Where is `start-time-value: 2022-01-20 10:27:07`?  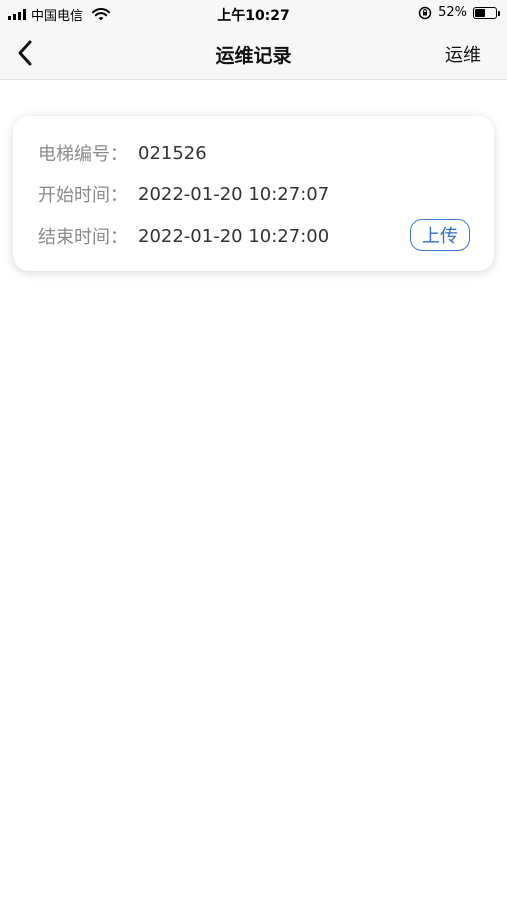 start-time-value: 2022-01-20 10:27:07 is located at coordinates (234, 194).